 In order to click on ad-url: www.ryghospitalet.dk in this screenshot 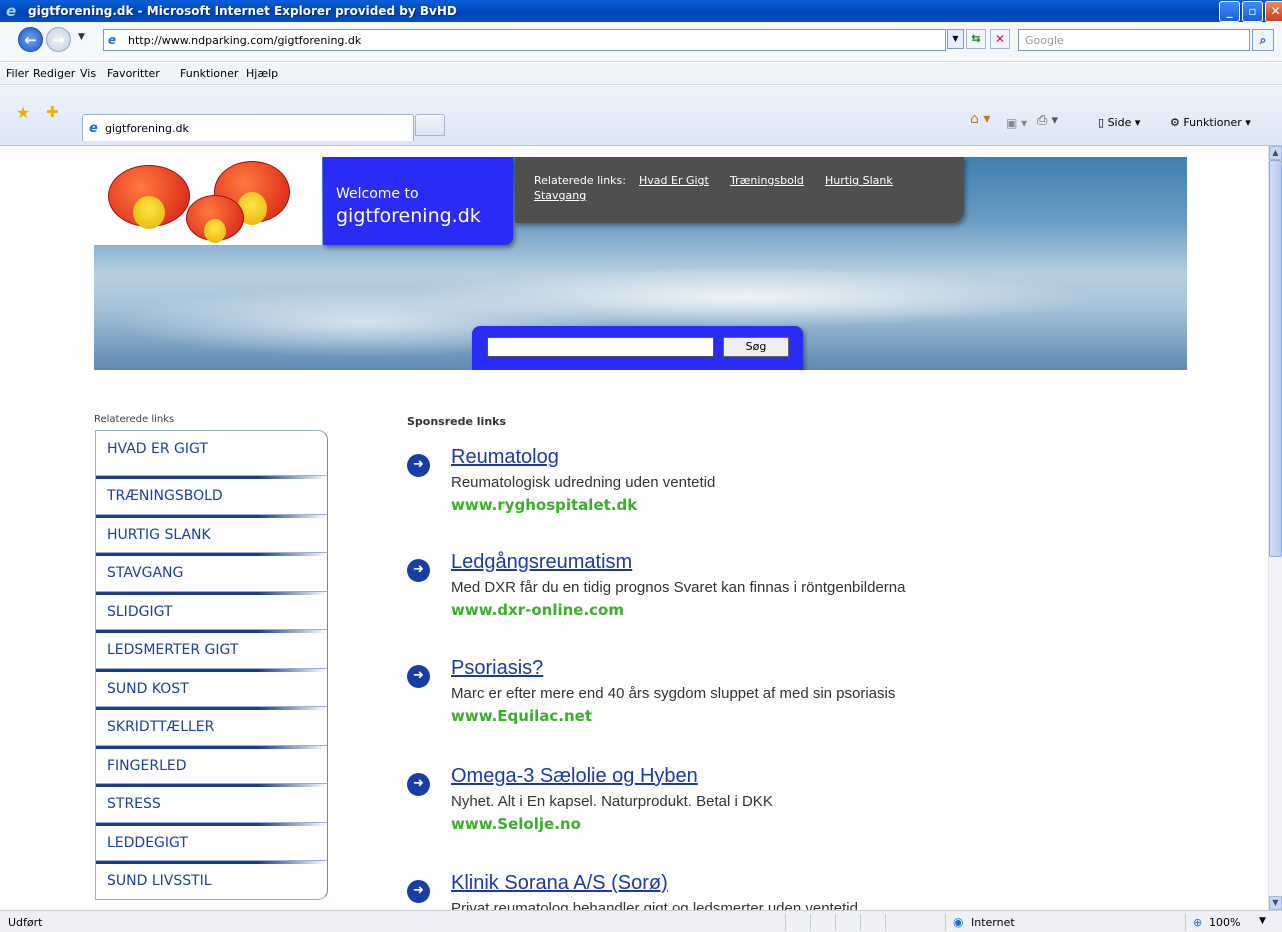, I will do `click(544, 505)`.